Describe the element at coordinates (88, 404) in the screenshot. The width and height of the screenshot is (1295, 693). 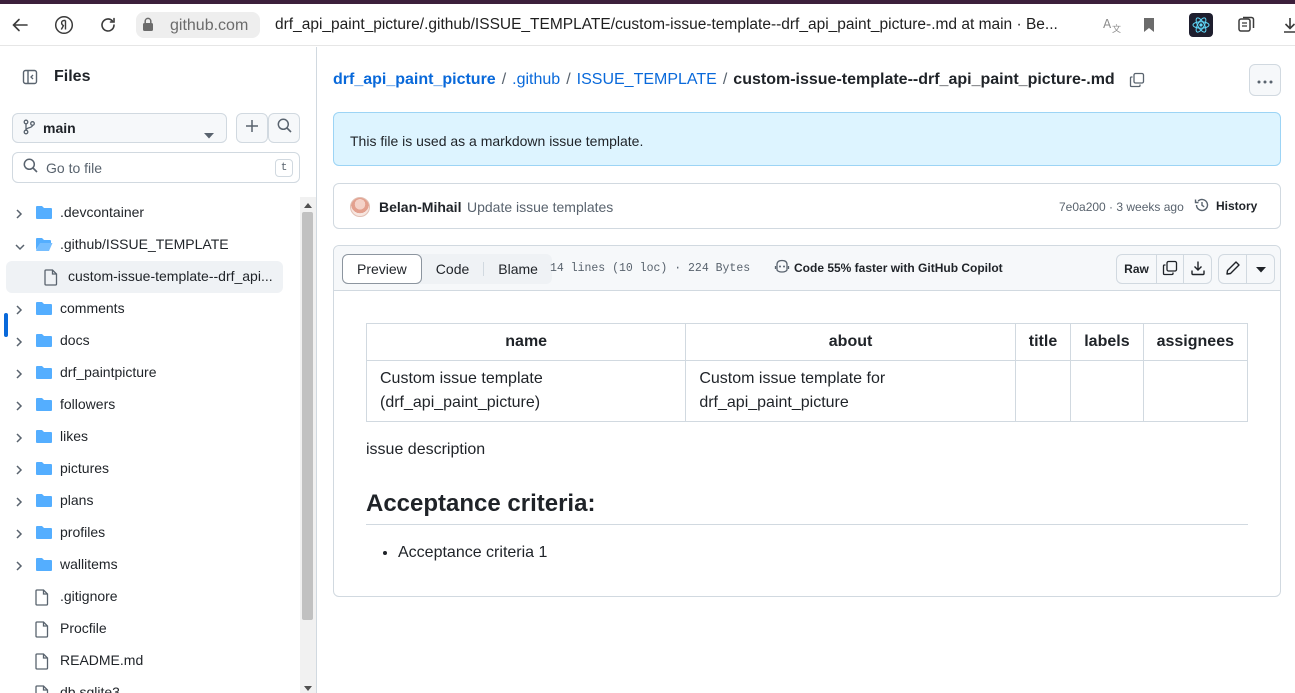
I see `tree-item-label: followers` at that location.